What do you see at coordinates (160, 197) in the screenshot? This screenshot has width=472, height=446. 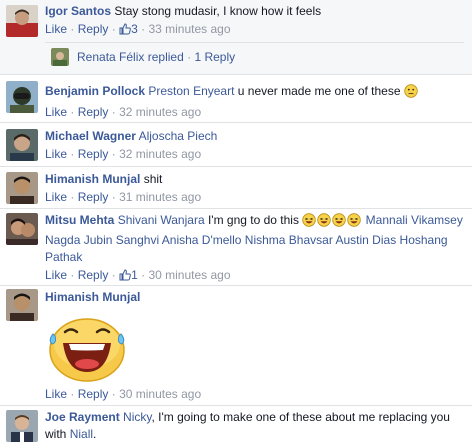 I see `timestamp: 31 minutes ago` at bounding box center [160, 197].